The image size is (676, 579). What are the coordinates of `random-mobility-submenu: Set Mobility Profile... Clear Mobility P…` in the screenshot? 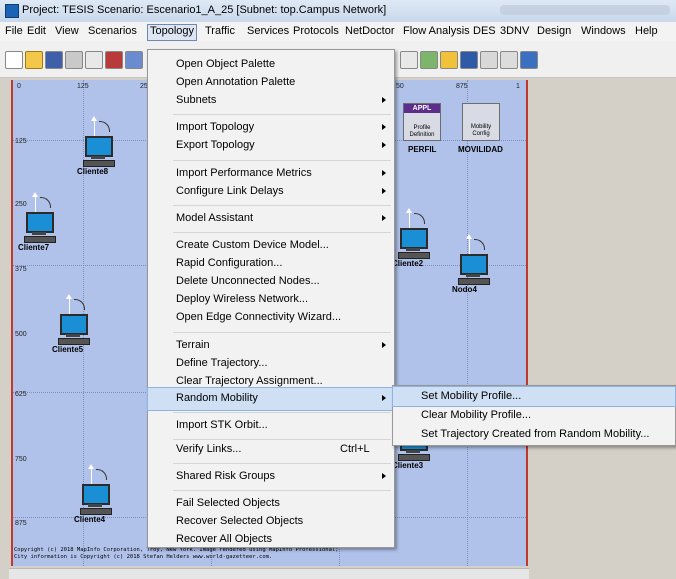 It's located at (534, 415).